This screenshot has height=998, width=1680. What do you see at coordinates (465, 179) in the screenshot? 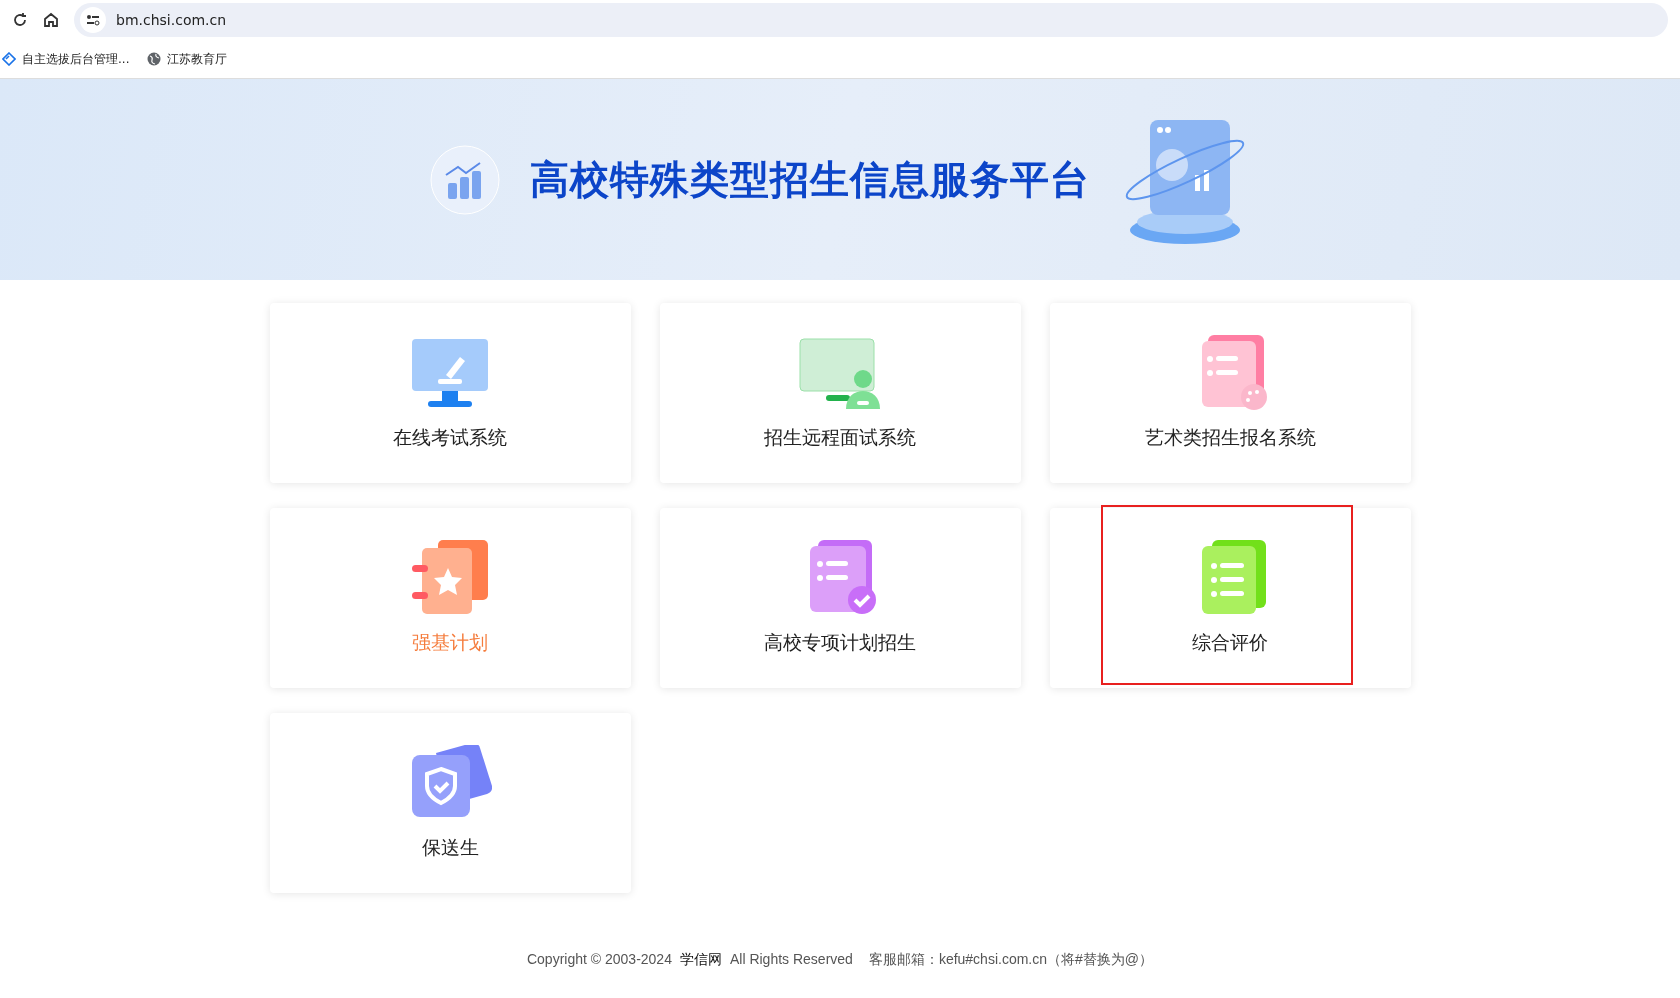
I see `chart-icon` at bounding box center [465, 179].